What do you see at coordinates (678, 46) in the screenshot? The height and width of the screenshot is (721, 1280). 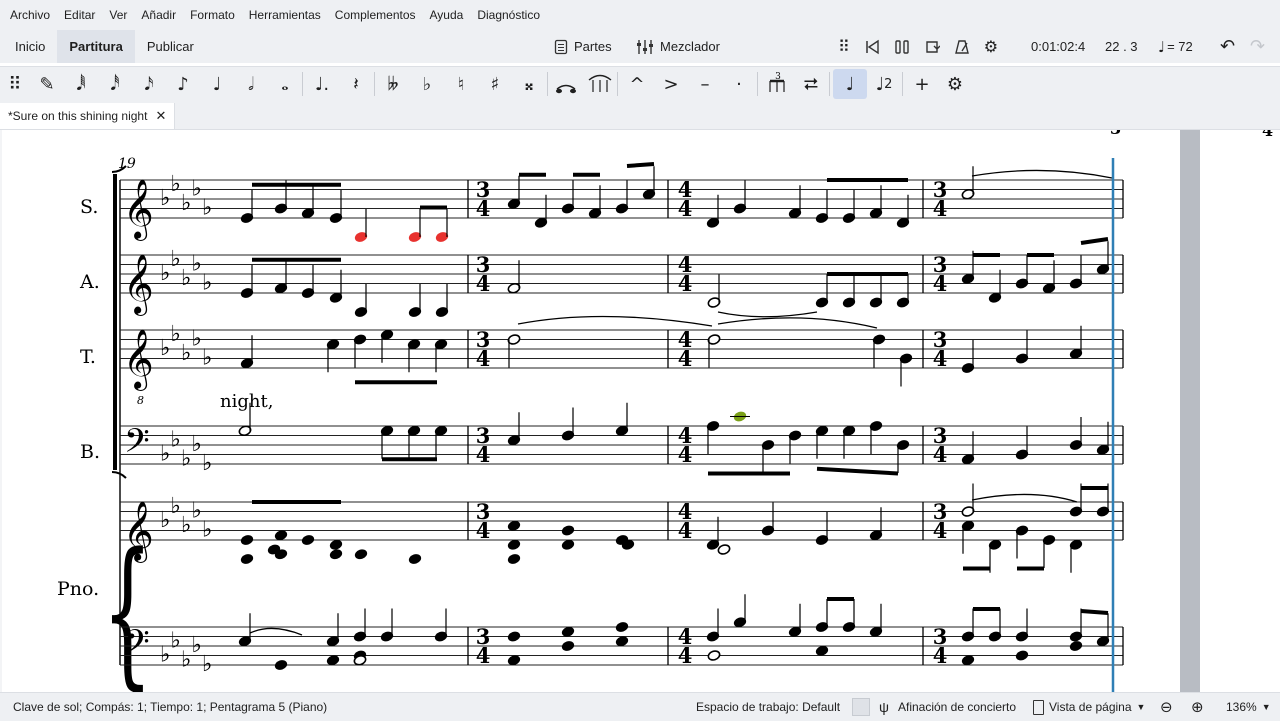 I see `mixer-button: Mezclador` at bounding box center [678, 46].